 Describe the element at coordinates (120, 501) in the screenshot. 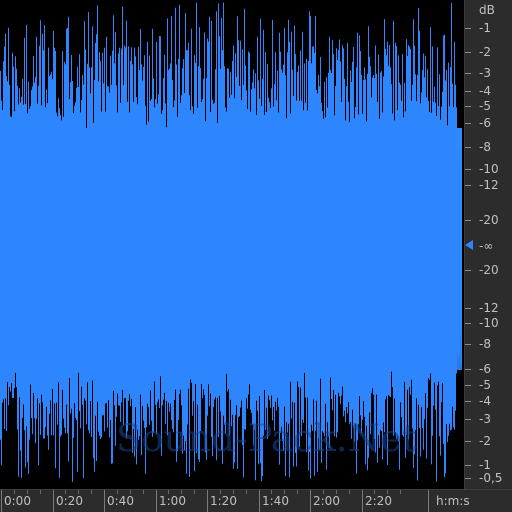

I see `time-label: 0:40` at that location.